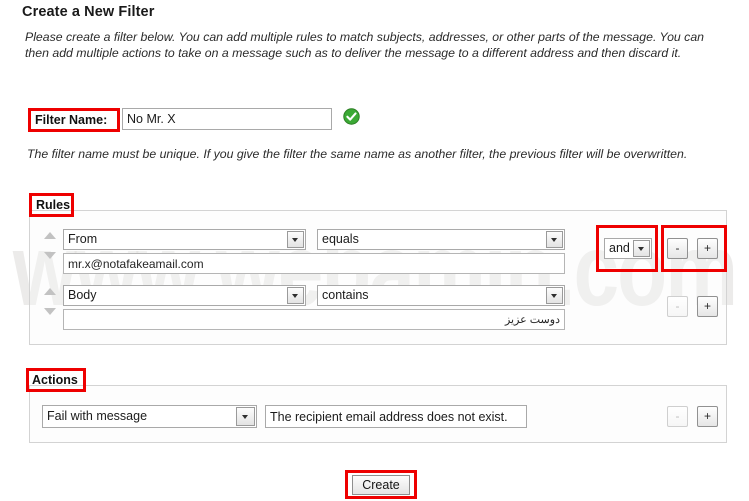 This screenshot has height=501, width=749. Describe the element at coordinates (345, 295) in the screenshot. I see `rule-2-operator-value: contains` at that location.